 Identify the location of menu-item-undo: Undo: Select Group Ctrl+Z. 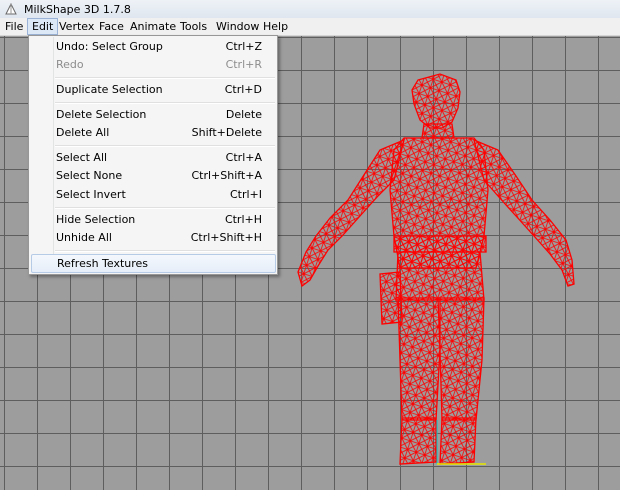
(153, 47).